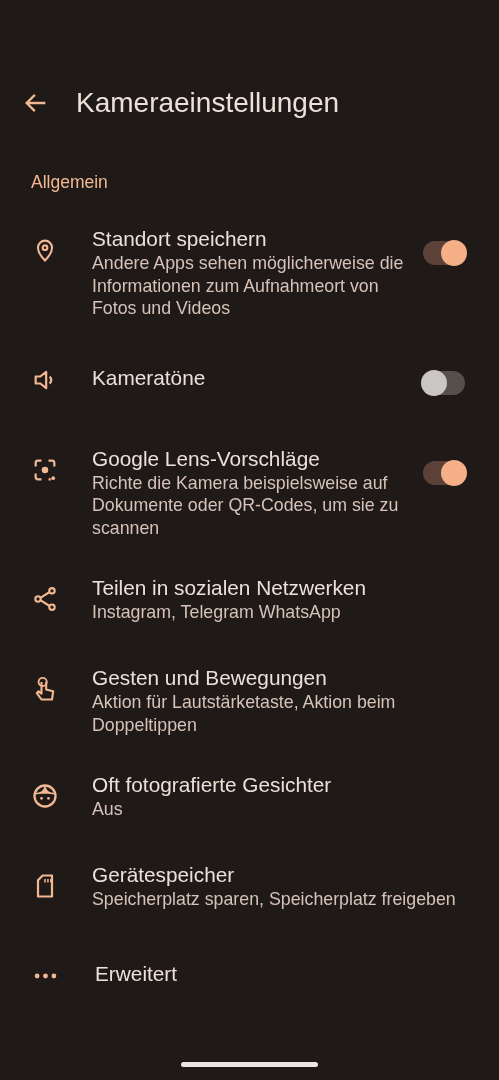 The image size is (499, 1080). Describe the element at coordinates (108, 809) in the screenshot. I see `setting-description: Aus` at that location.